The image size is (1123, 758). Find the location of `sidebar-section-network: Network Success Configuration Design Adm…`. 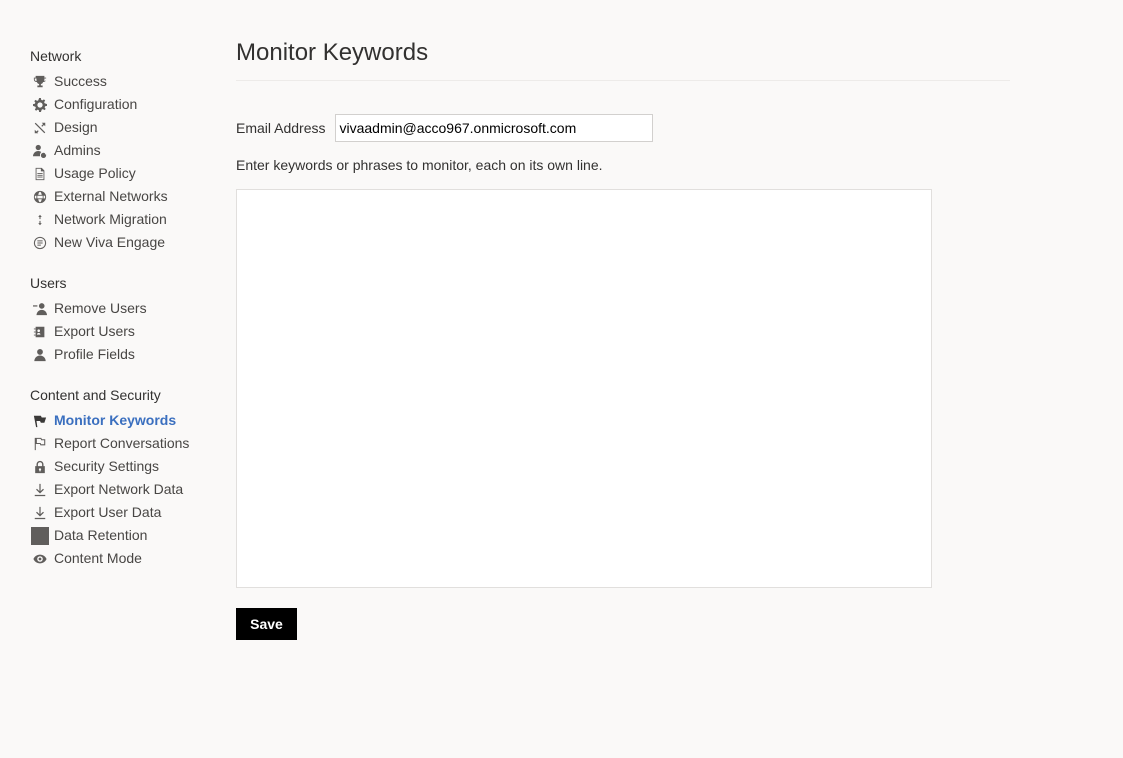

sidebar-section-network: Network Success Configuration Design Adm… is located at coordinates (120, 150).